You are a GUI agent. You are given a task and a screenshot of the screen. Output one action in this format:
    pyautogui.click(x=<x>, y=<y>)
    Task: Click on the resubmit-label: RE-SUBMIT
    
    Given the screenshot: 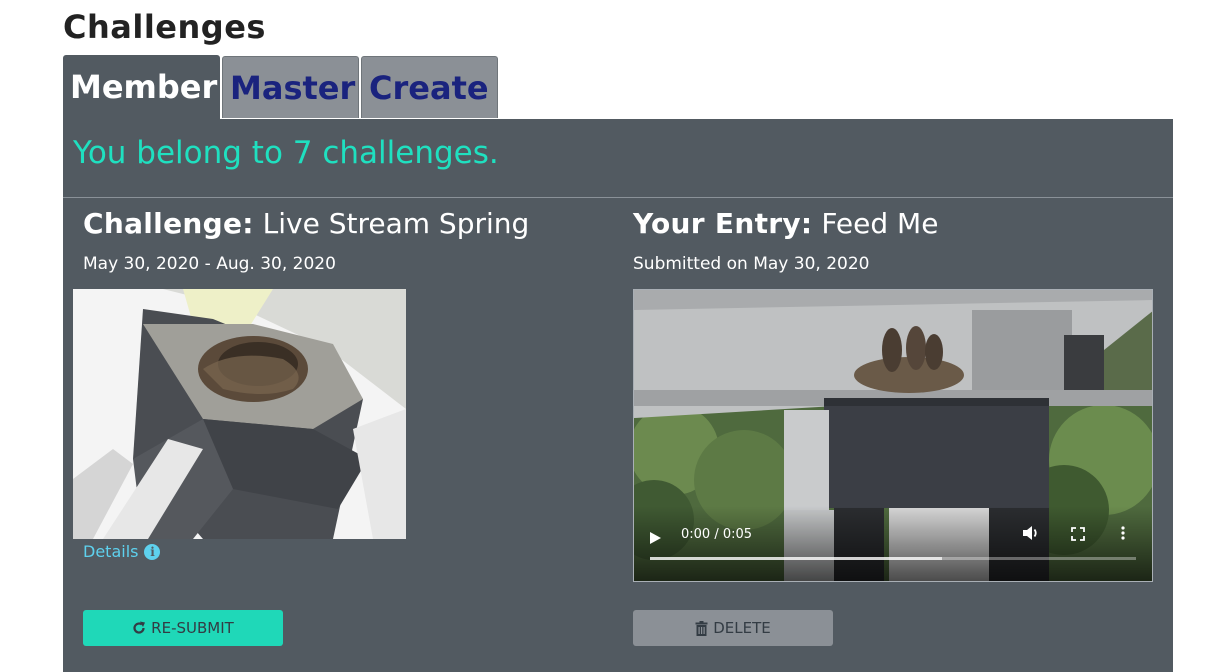 What is the action you would take?
    pyautogui.click(x=192, y=628)
    